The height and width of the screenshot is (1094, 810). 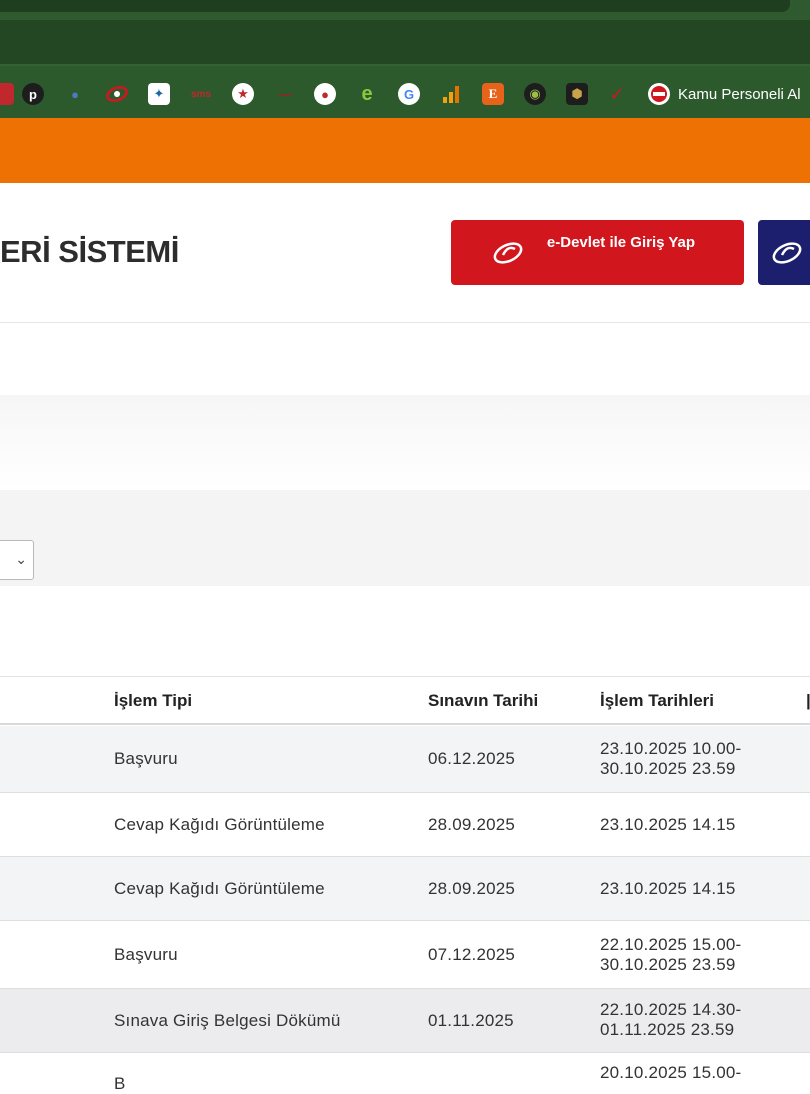 What do you see at coordinates (621, 242) in the screenshot?
I see `edevlet-login-label: e-Devlet ile Giriş Yap` at bounding box center [621, 242].